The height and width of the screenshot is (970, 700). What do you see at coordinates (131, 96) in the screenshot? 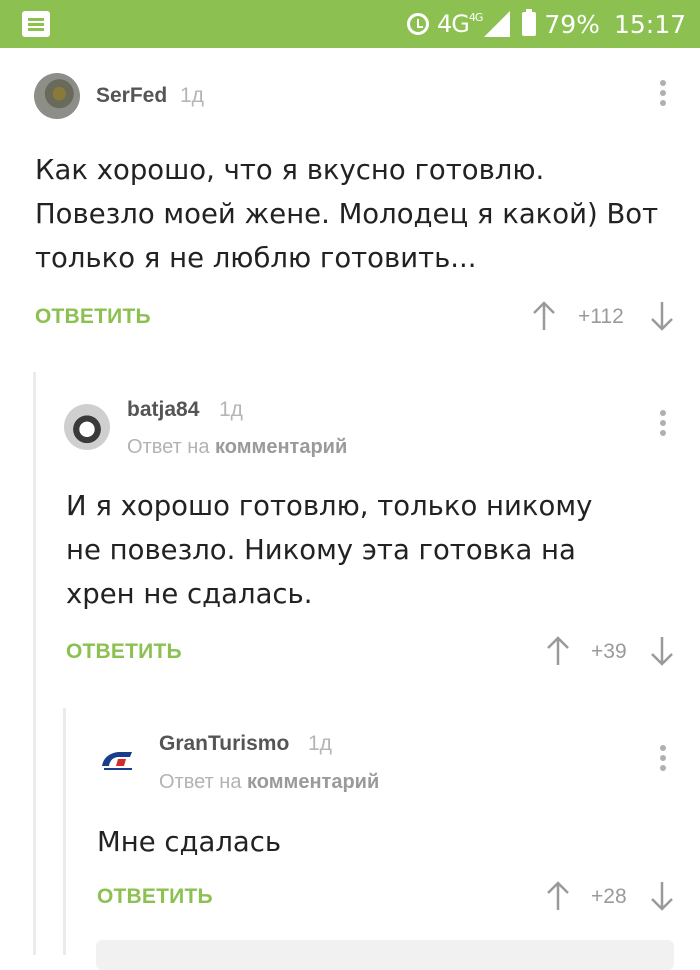
I see `comment-author: SerFed` at bounding box center [131, 96].